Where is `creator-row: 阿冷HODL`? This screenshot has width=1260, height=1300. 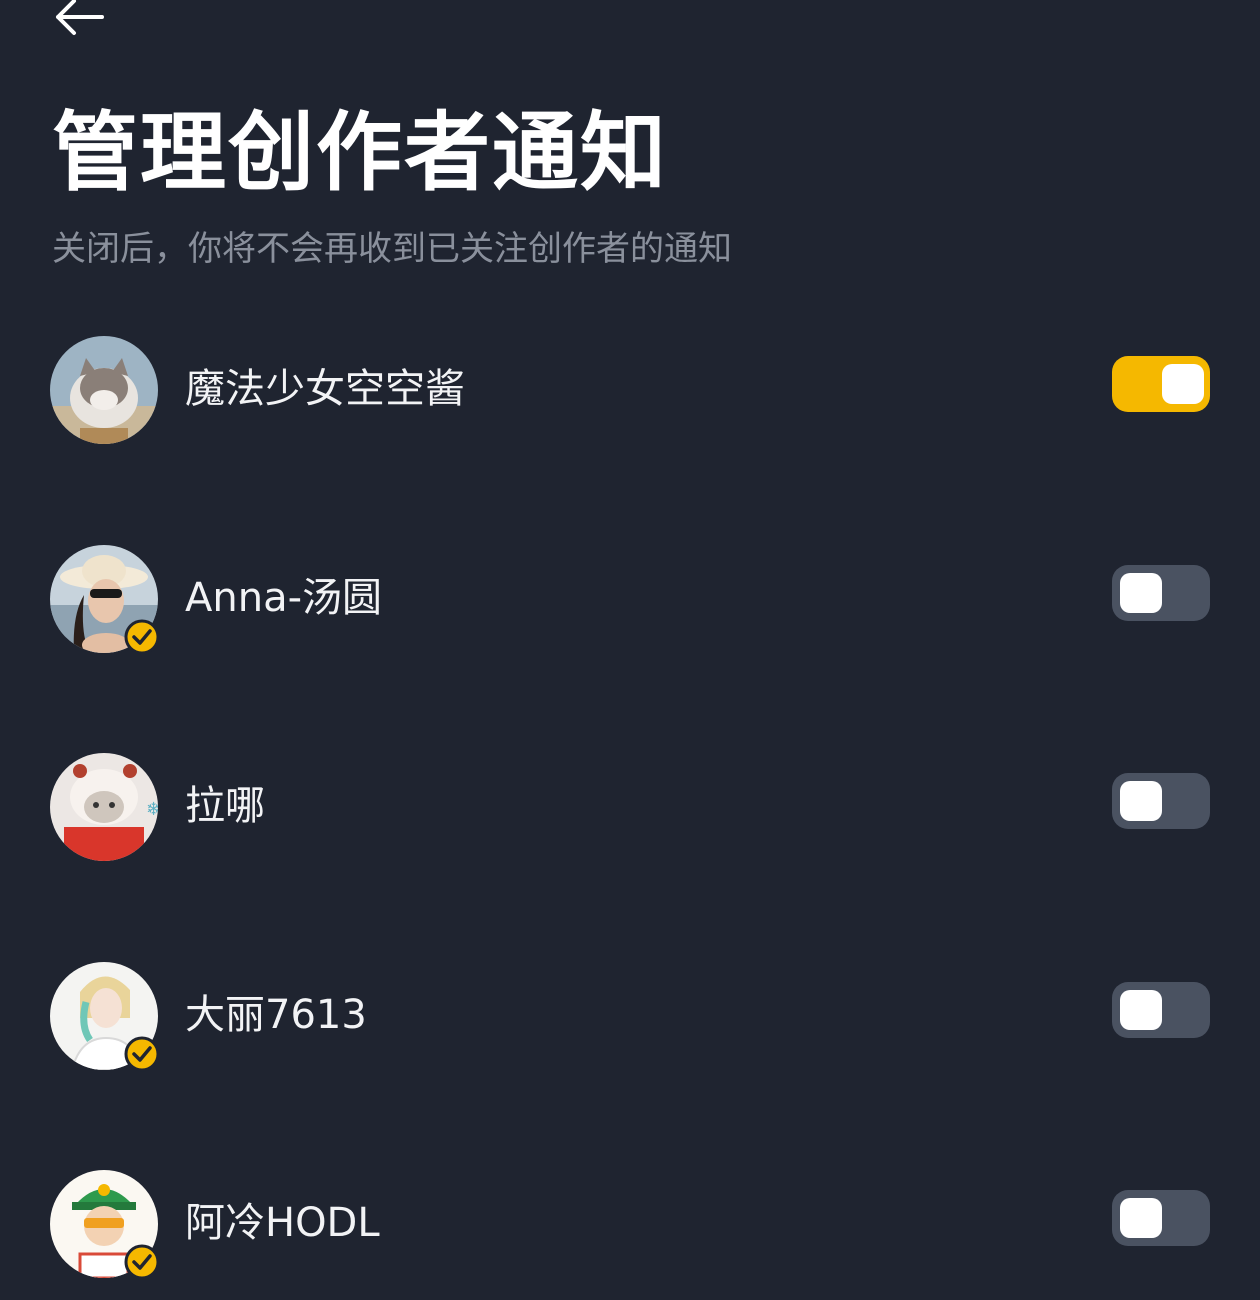 creator-row: 阿冷HODL is located at coordinates (630, 1235).